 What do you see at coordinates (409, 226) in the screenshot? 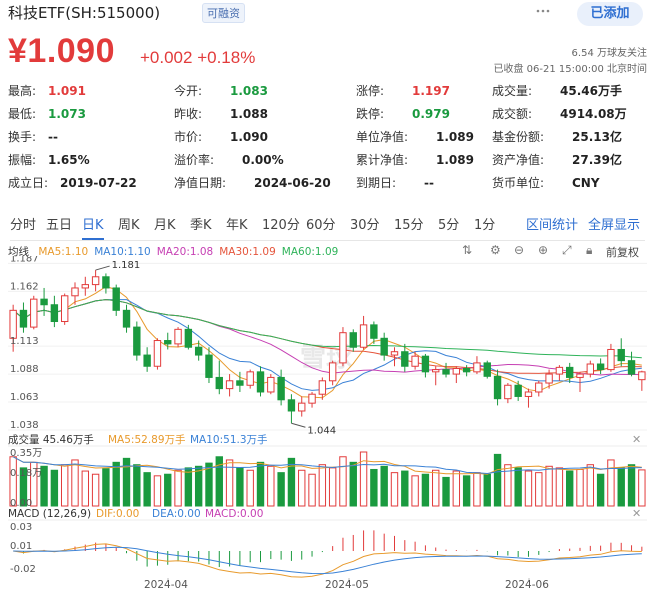
I see `tab-10: 15分` at bounding box center [409, 226].